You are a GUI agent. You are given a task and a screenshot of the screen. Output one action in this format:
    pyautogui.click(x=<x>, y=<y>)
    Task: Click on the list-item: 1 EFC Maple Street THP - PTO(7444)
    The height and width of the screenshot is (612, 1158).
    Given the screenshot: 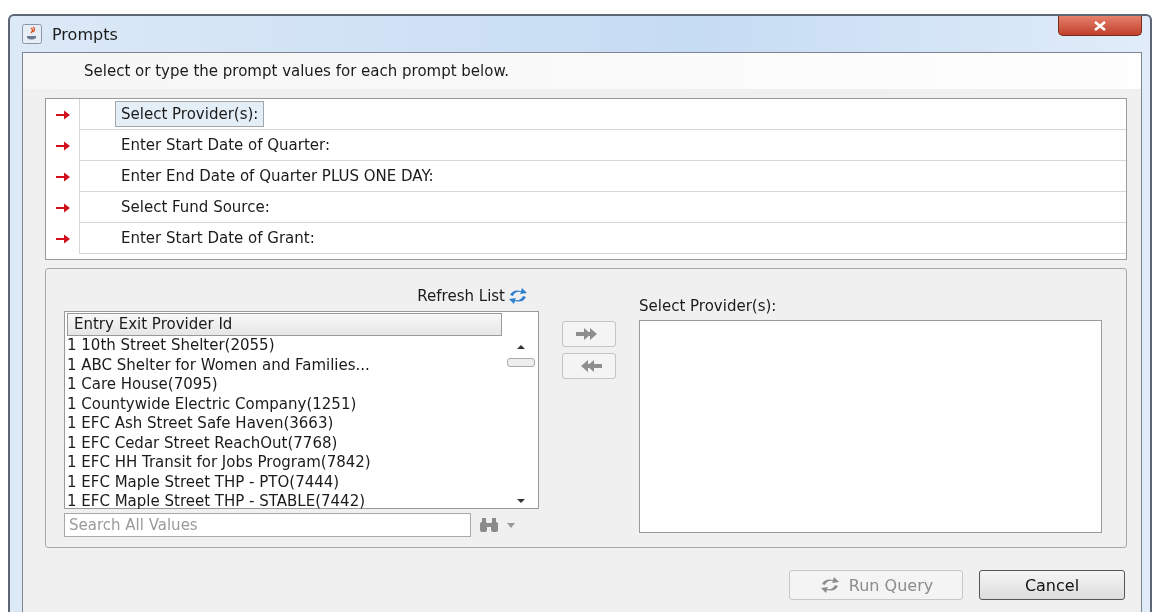 What is the action you would take?
    pyautogui.click(x=285, y=482)
    